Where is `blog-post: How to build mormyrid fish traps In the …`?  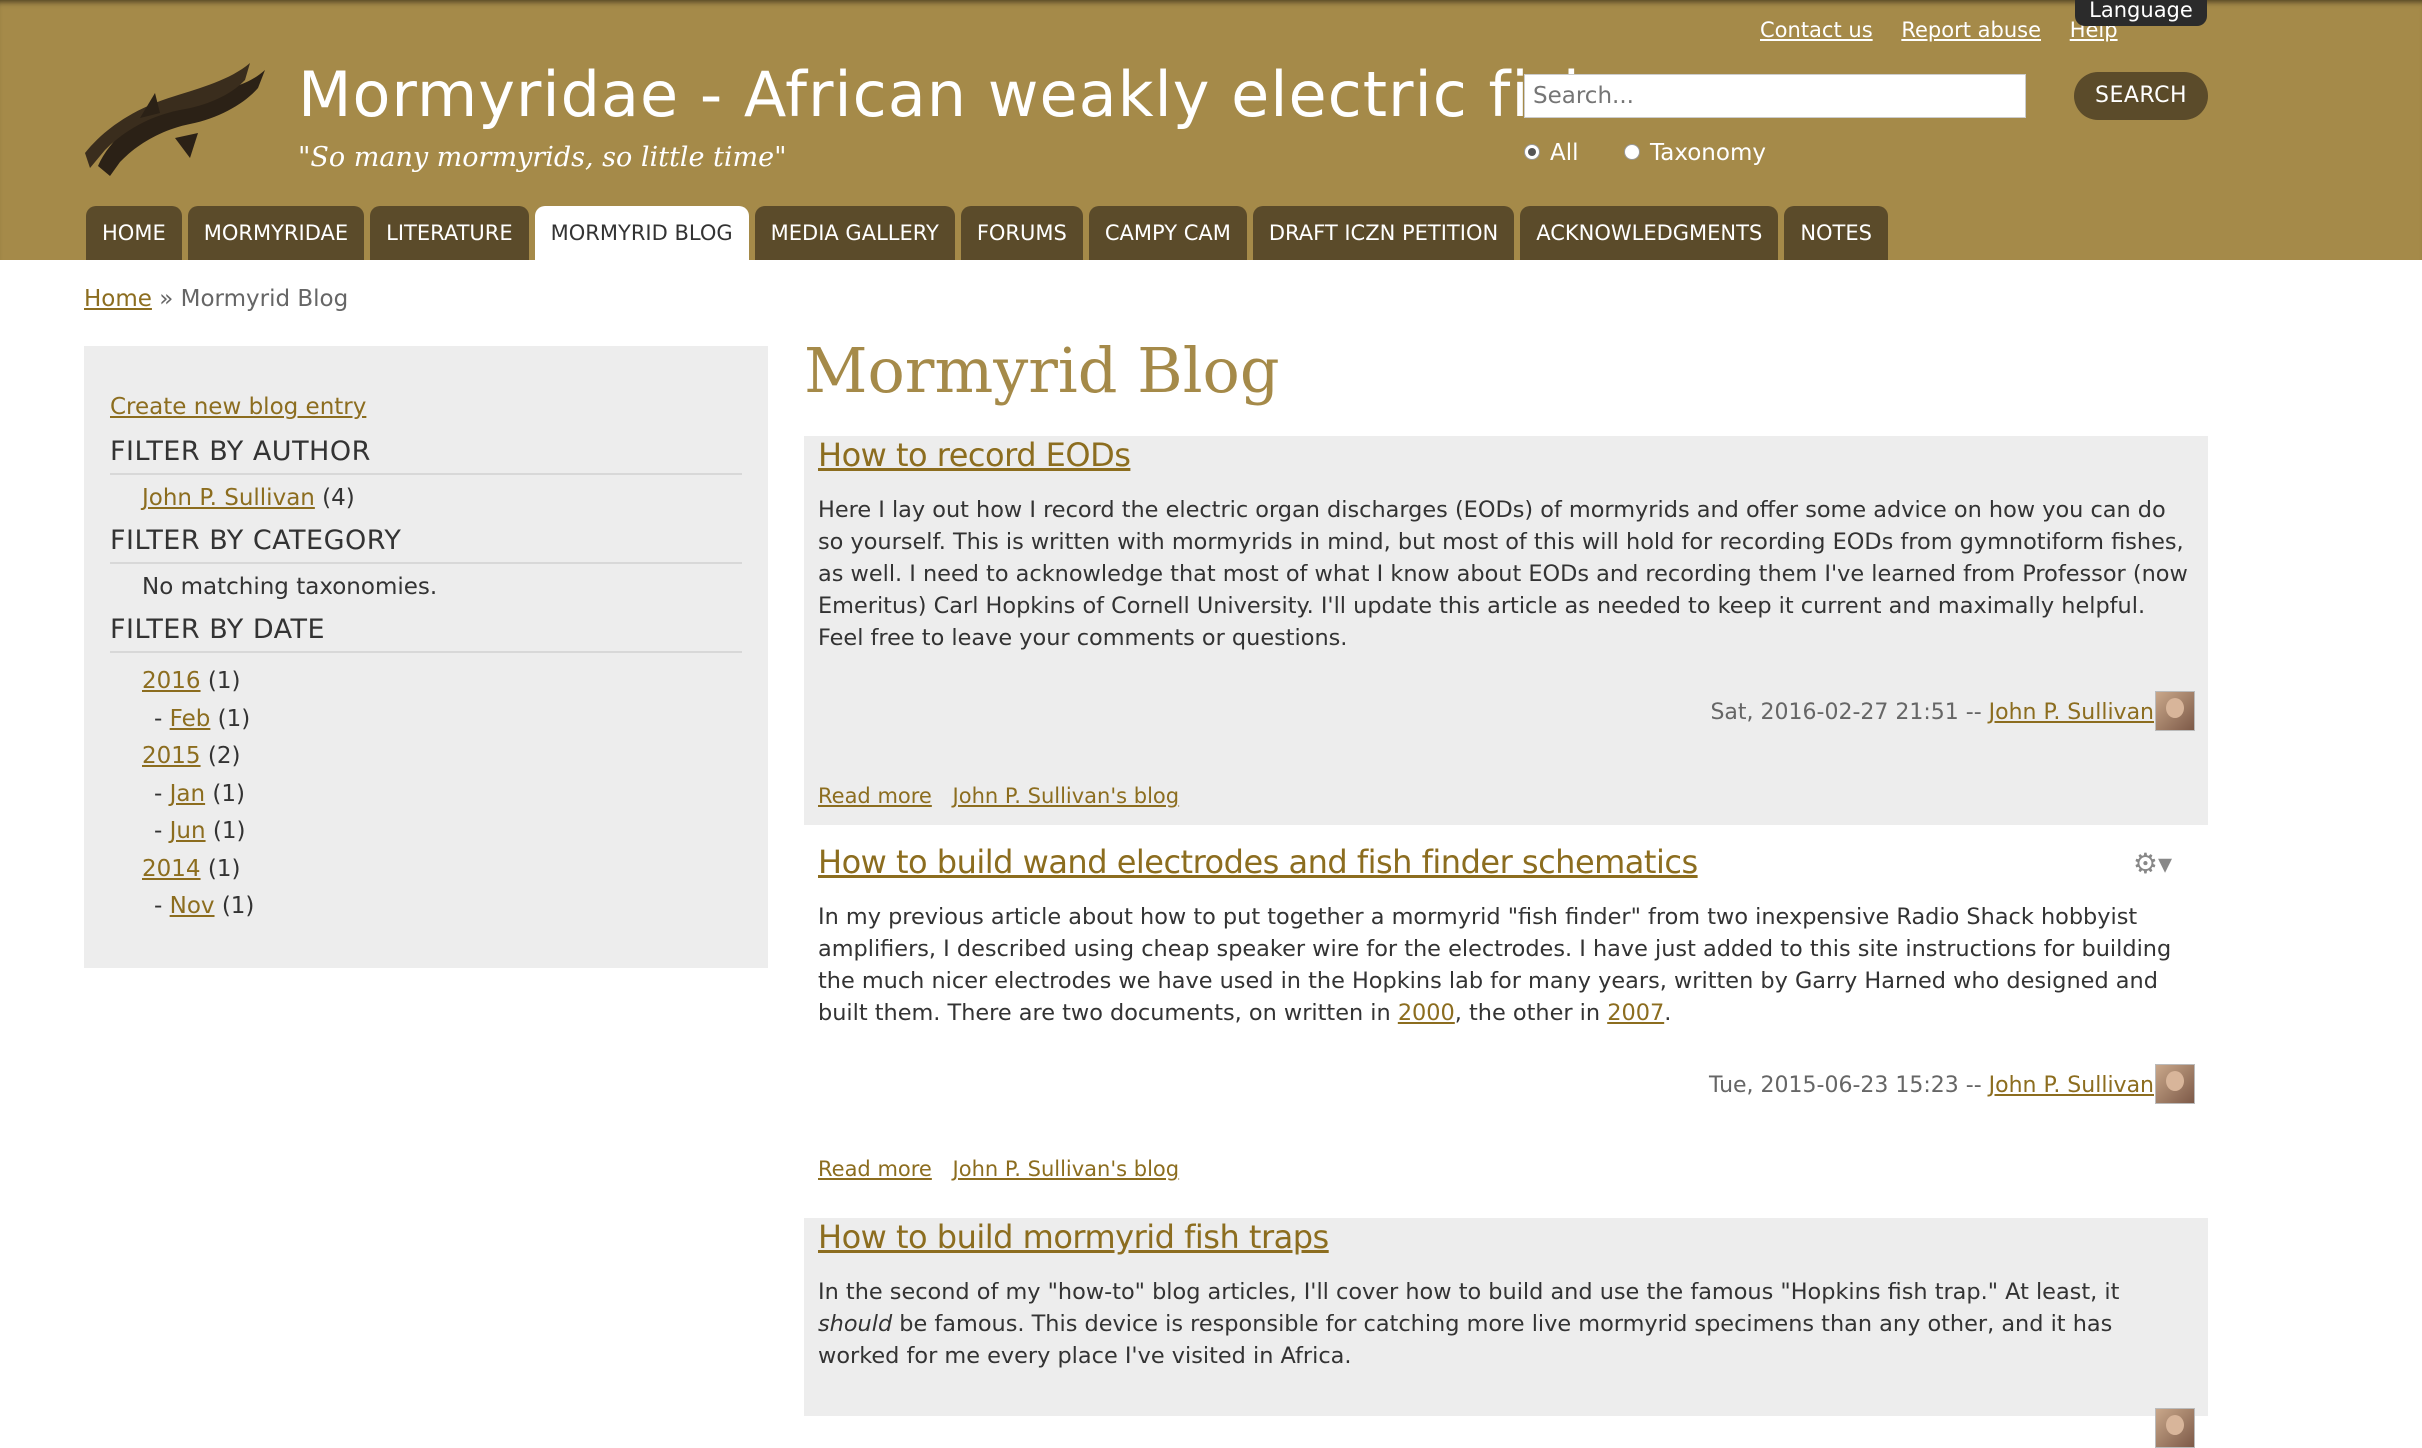 blog-post: How to build mormyrid fish traps In the … is located at coordinates (1506, 1333).